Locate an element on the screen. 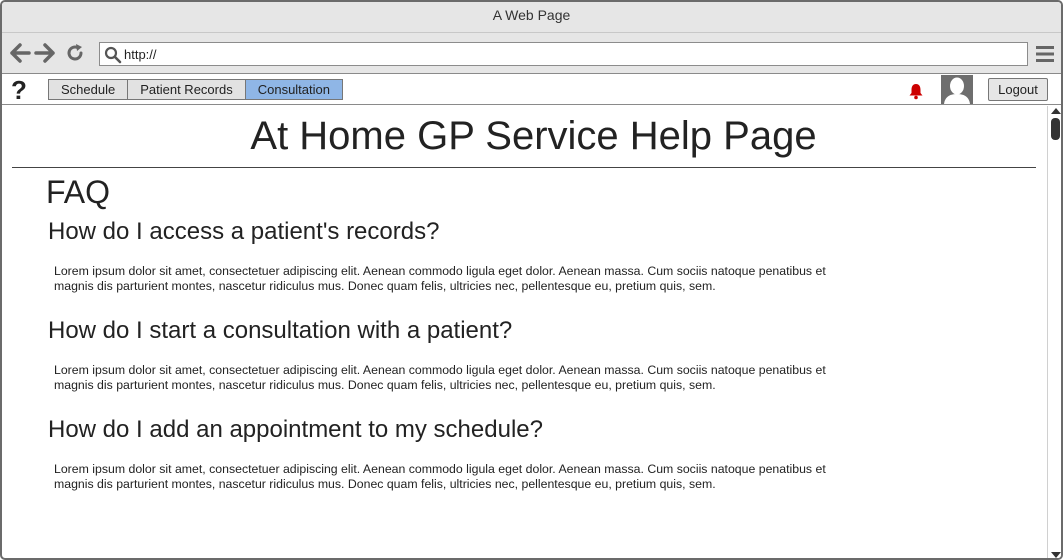 The image size is (1063, 560). title-divider is located at coordinates (524, 167).